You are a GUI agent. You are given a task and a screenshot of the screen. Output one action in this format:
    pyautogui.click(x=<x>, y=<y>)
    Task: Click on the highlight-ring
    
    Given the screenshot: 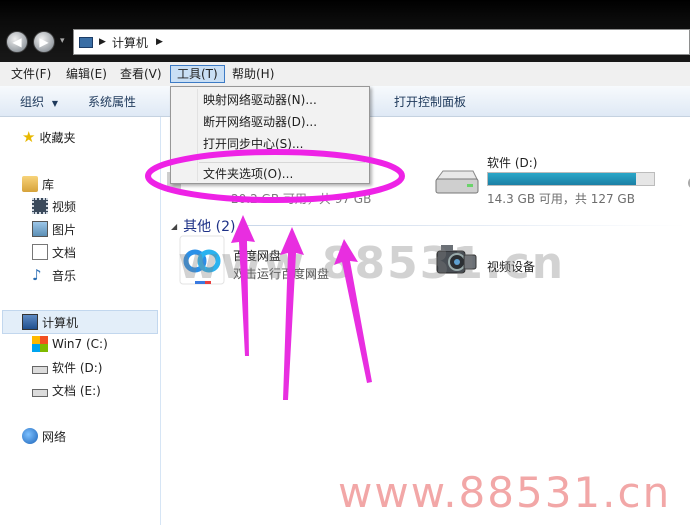 What is the action you would take?
    pyautogui.click(x=275, y=176)
    